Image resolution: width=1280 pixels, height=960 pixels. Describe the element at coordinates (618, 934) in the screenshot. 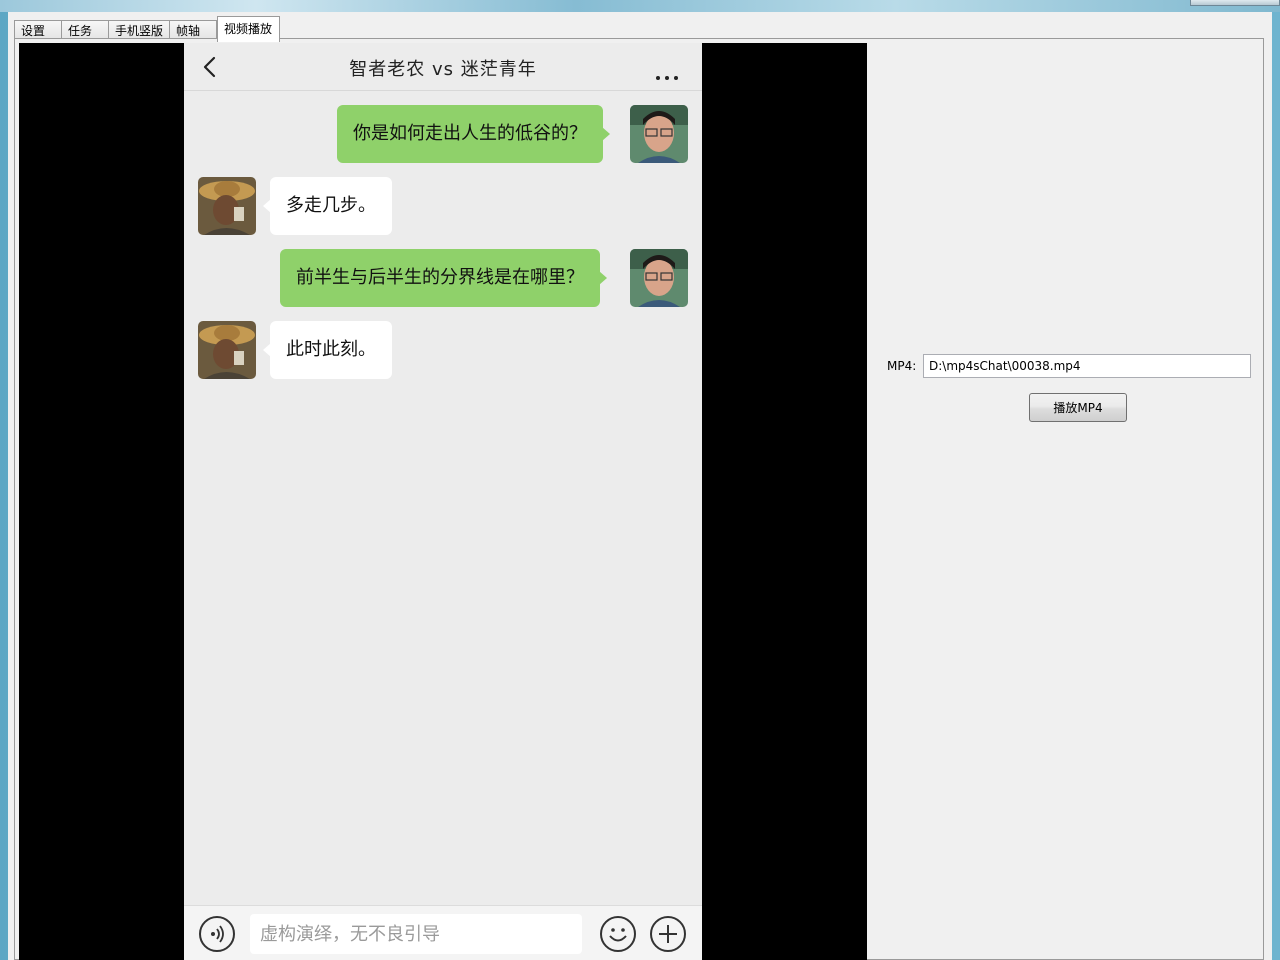

I see `emoji-icon` at that location.